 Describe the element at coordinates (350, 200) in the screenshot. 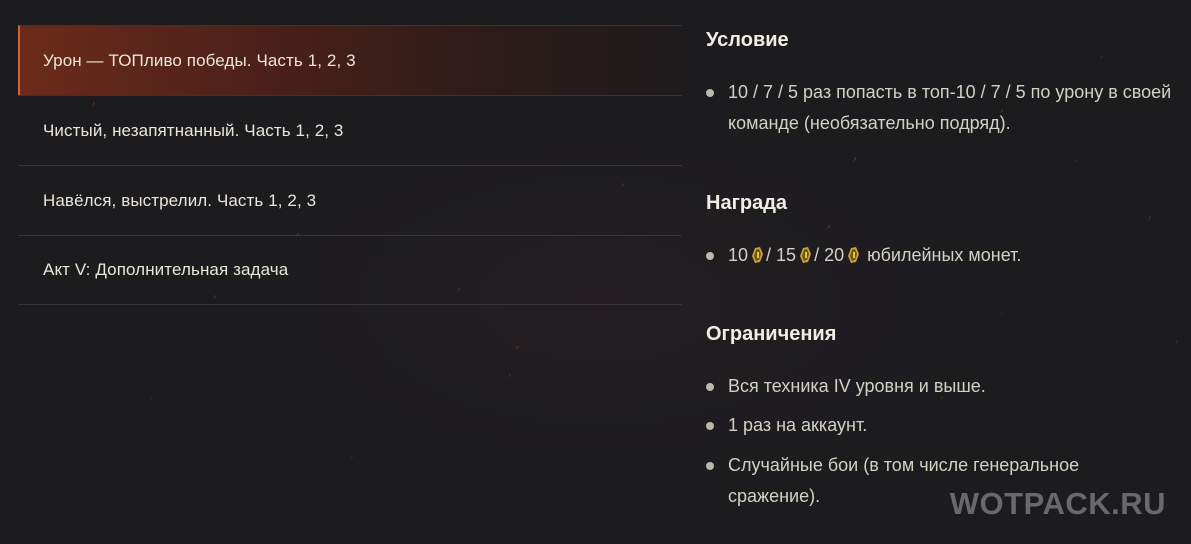

I see `tab-aimed-fired: Навёлся, выстрелил. Часть 1, 2, 3` at that location.